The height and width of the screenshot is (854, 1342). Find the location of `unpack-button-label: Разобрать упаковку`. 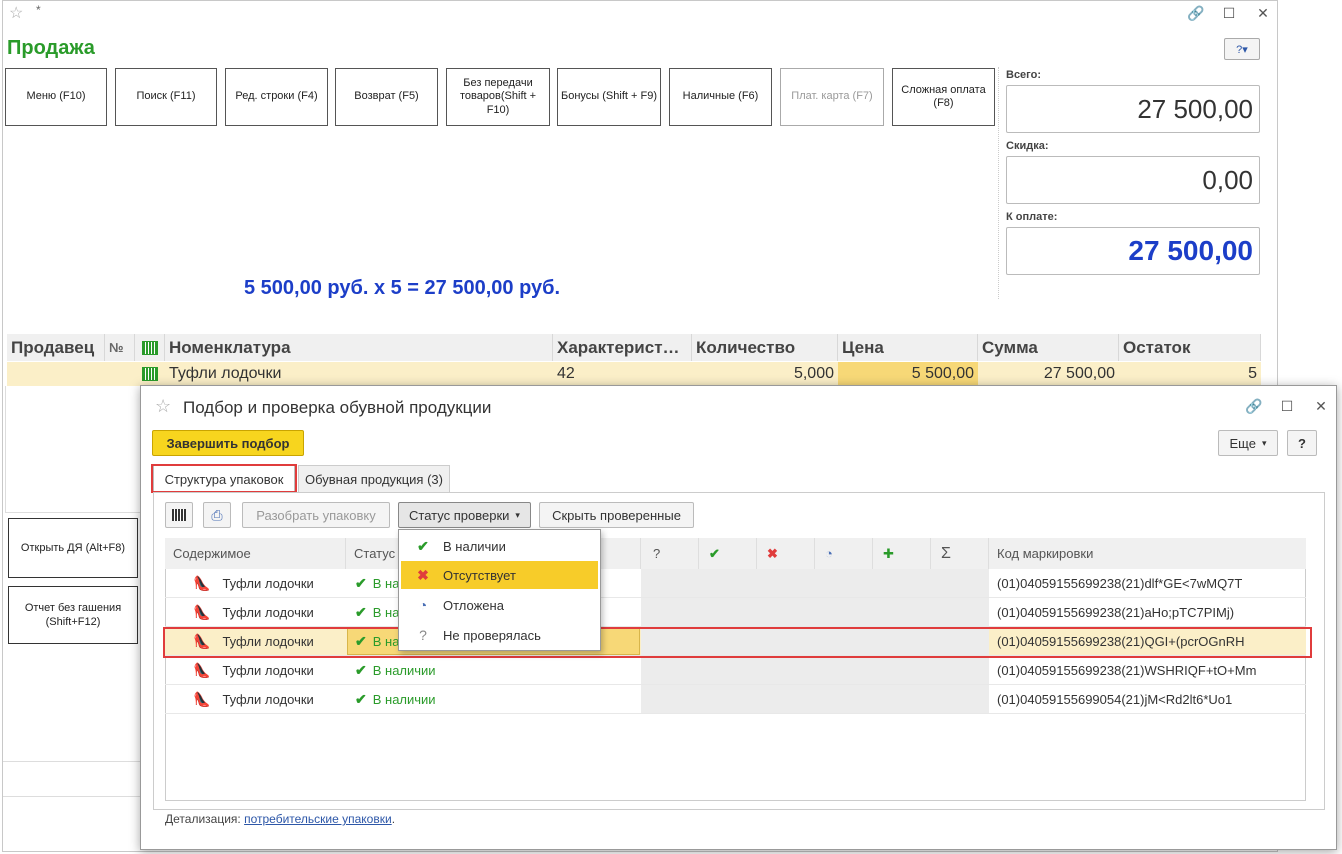

unpack-button-label: Разобрать упаковку is located at coordinates (316, 515).